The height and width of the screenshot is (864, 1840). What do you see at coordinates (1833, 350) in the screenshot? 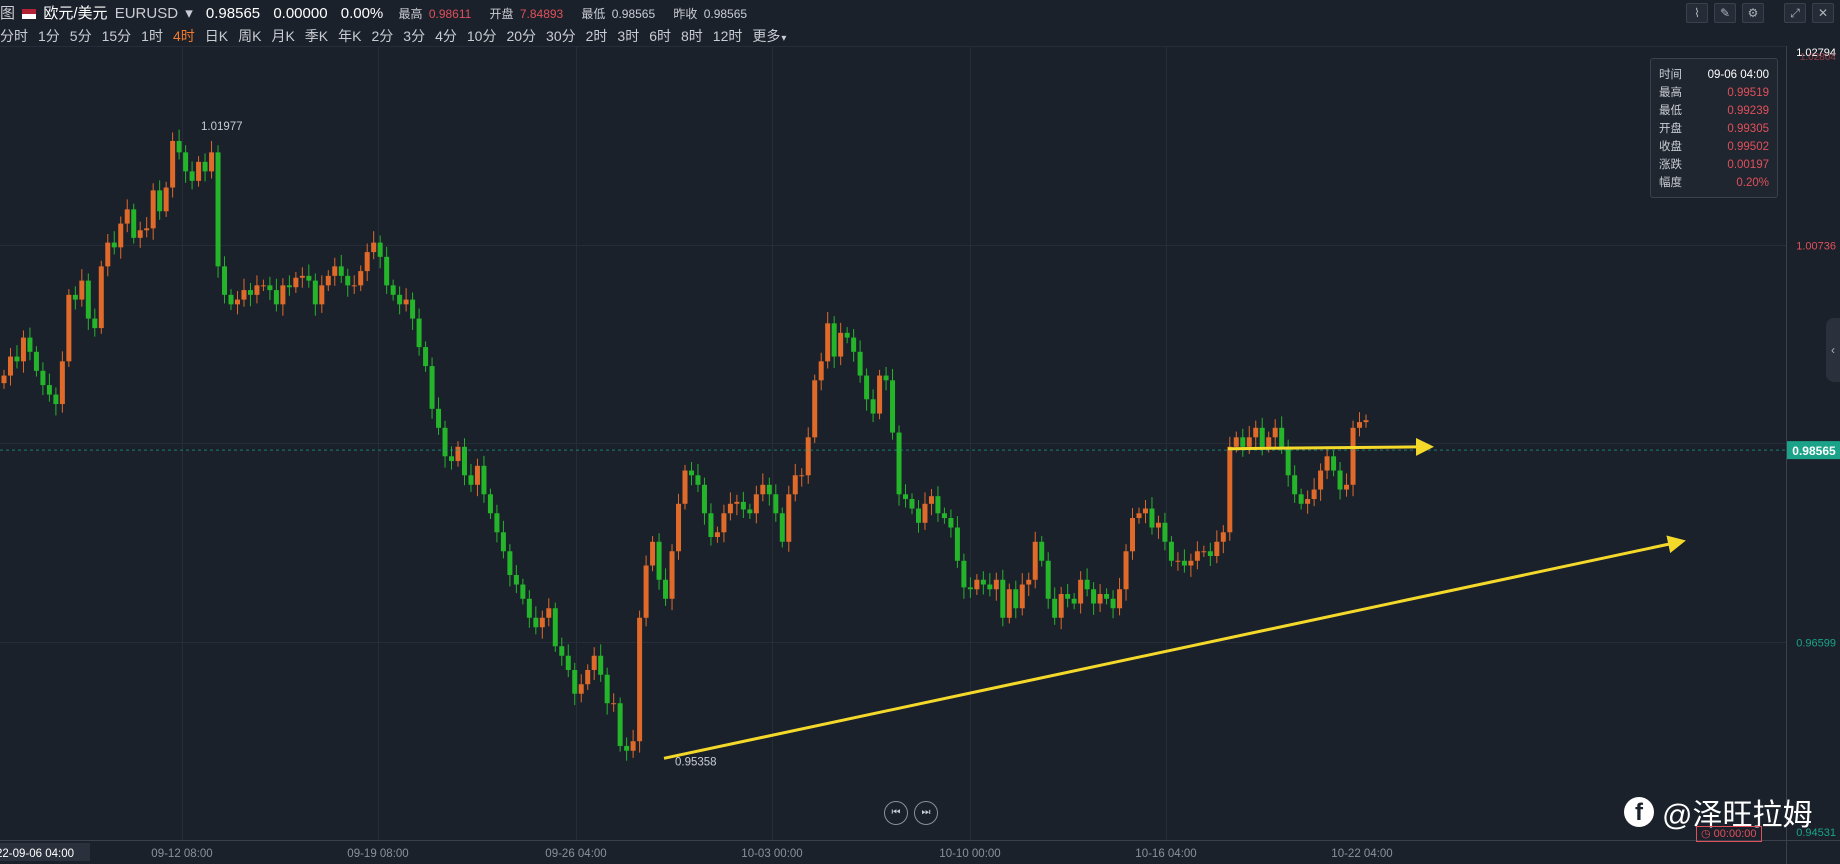
I see `side-panel-toggle: ‹` at bounding box center [1833, 350].